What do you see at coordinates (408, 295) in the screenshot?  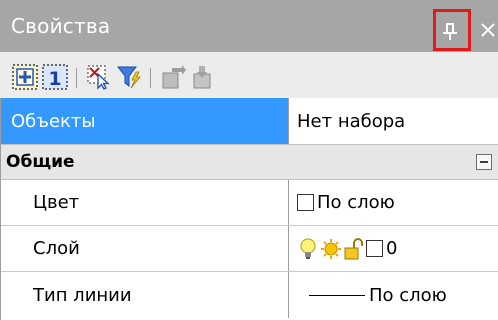 I see `linetype-value: По слою` at bounding box center [408, 295].